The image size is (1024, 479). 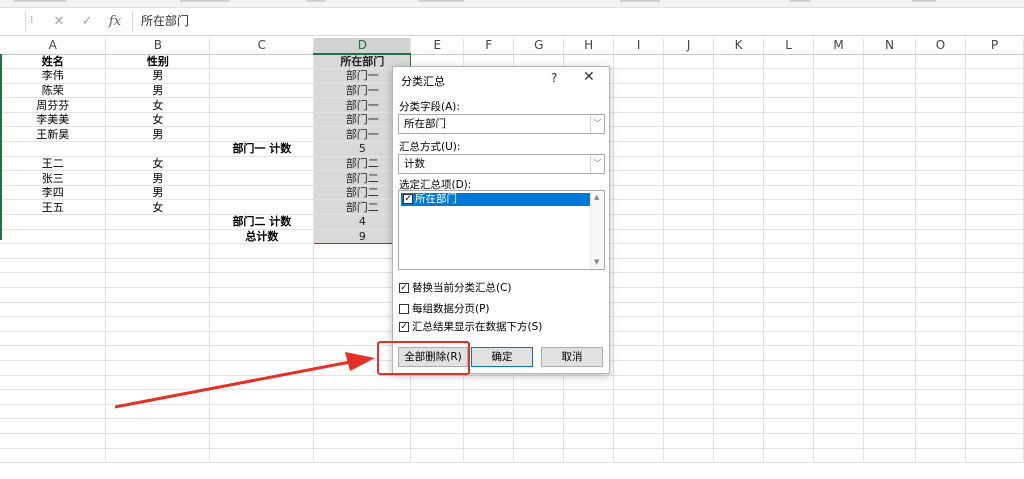 What do you see at coordinates (739, 280) in the screenshot?
I see `cell-k16` at bounding box center [739, 280].